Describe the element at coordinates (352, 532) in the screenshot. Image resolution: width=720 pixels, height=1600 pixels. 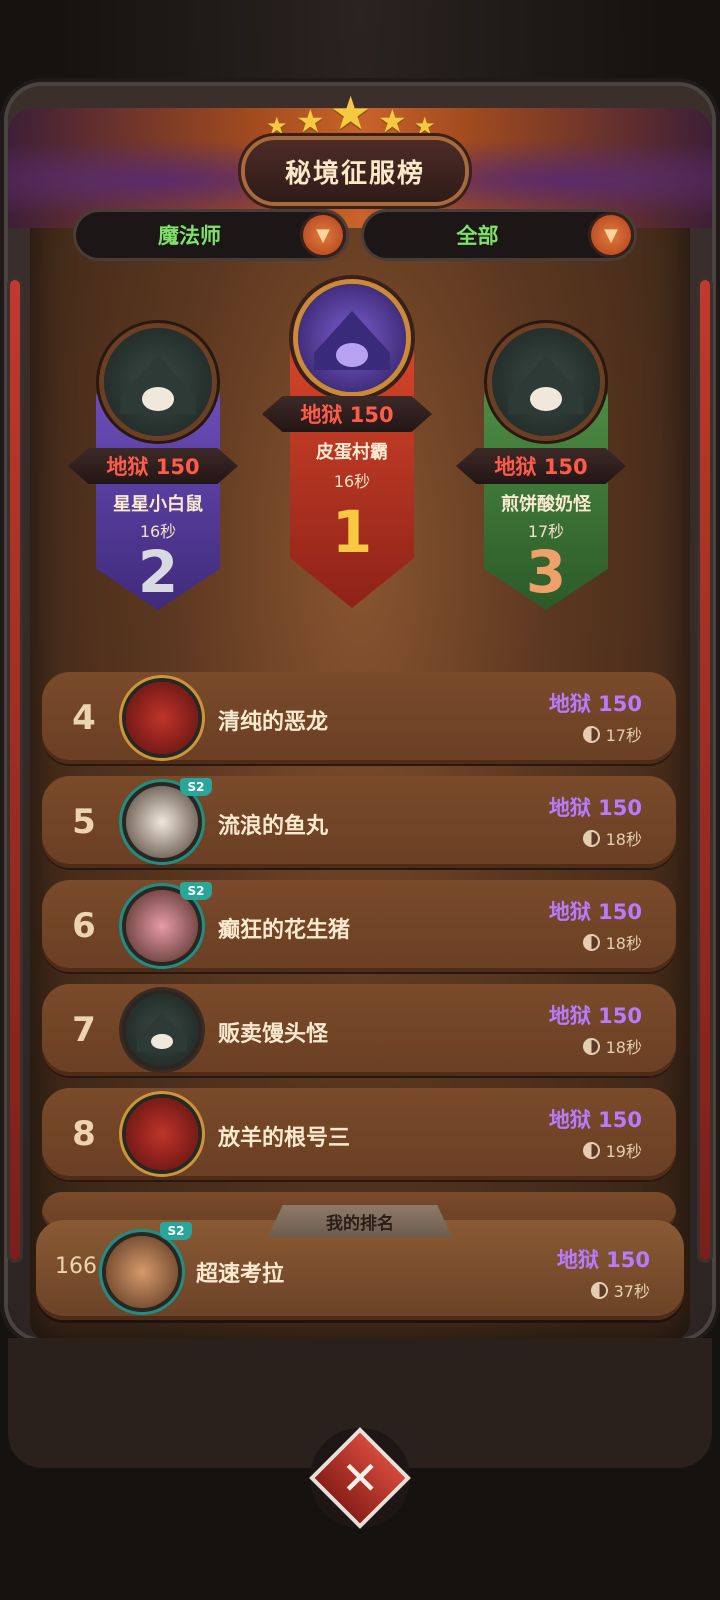
I see `podium-rank-number: 1` at that location.